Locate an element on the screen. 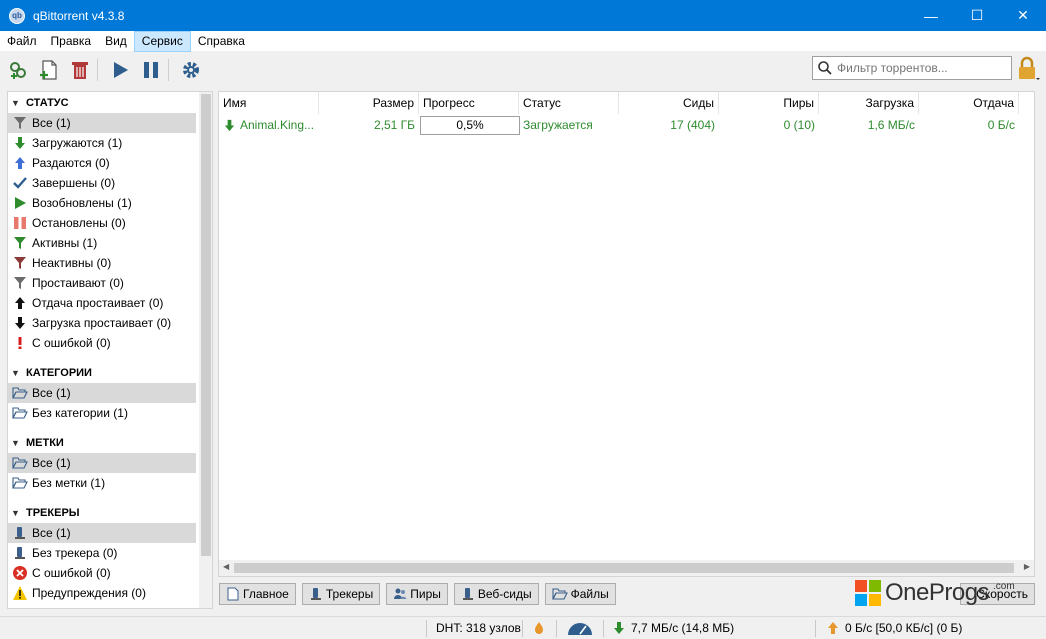 This screenshot has width=1046, height=639. status-item-completed: Завершены (0) is located at coordinates (102, 183).